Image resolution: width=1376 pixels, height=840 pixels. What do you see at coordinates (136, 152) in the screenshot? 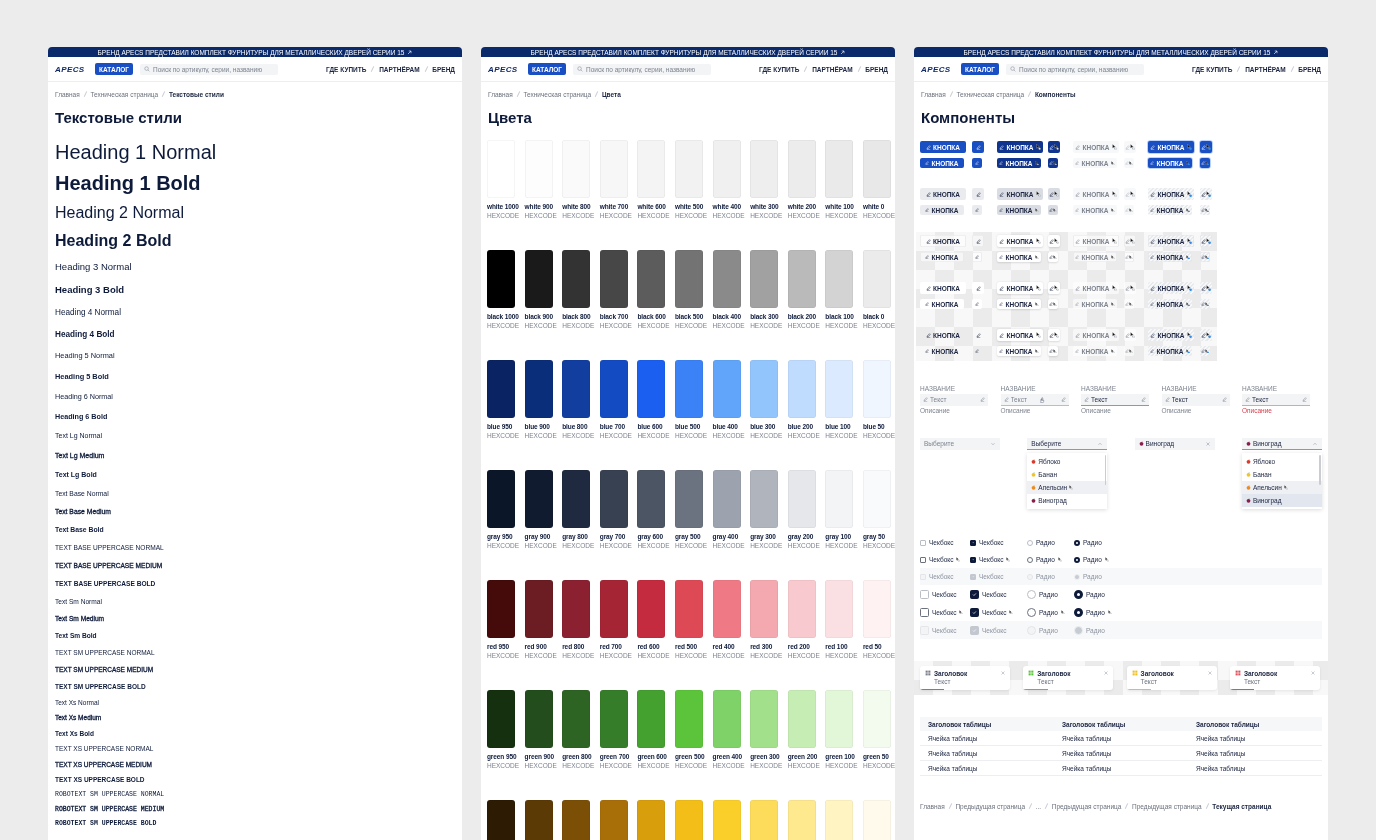
I see `text-style-sample: Heading 1 Normal` at bounding box center [136, 152].